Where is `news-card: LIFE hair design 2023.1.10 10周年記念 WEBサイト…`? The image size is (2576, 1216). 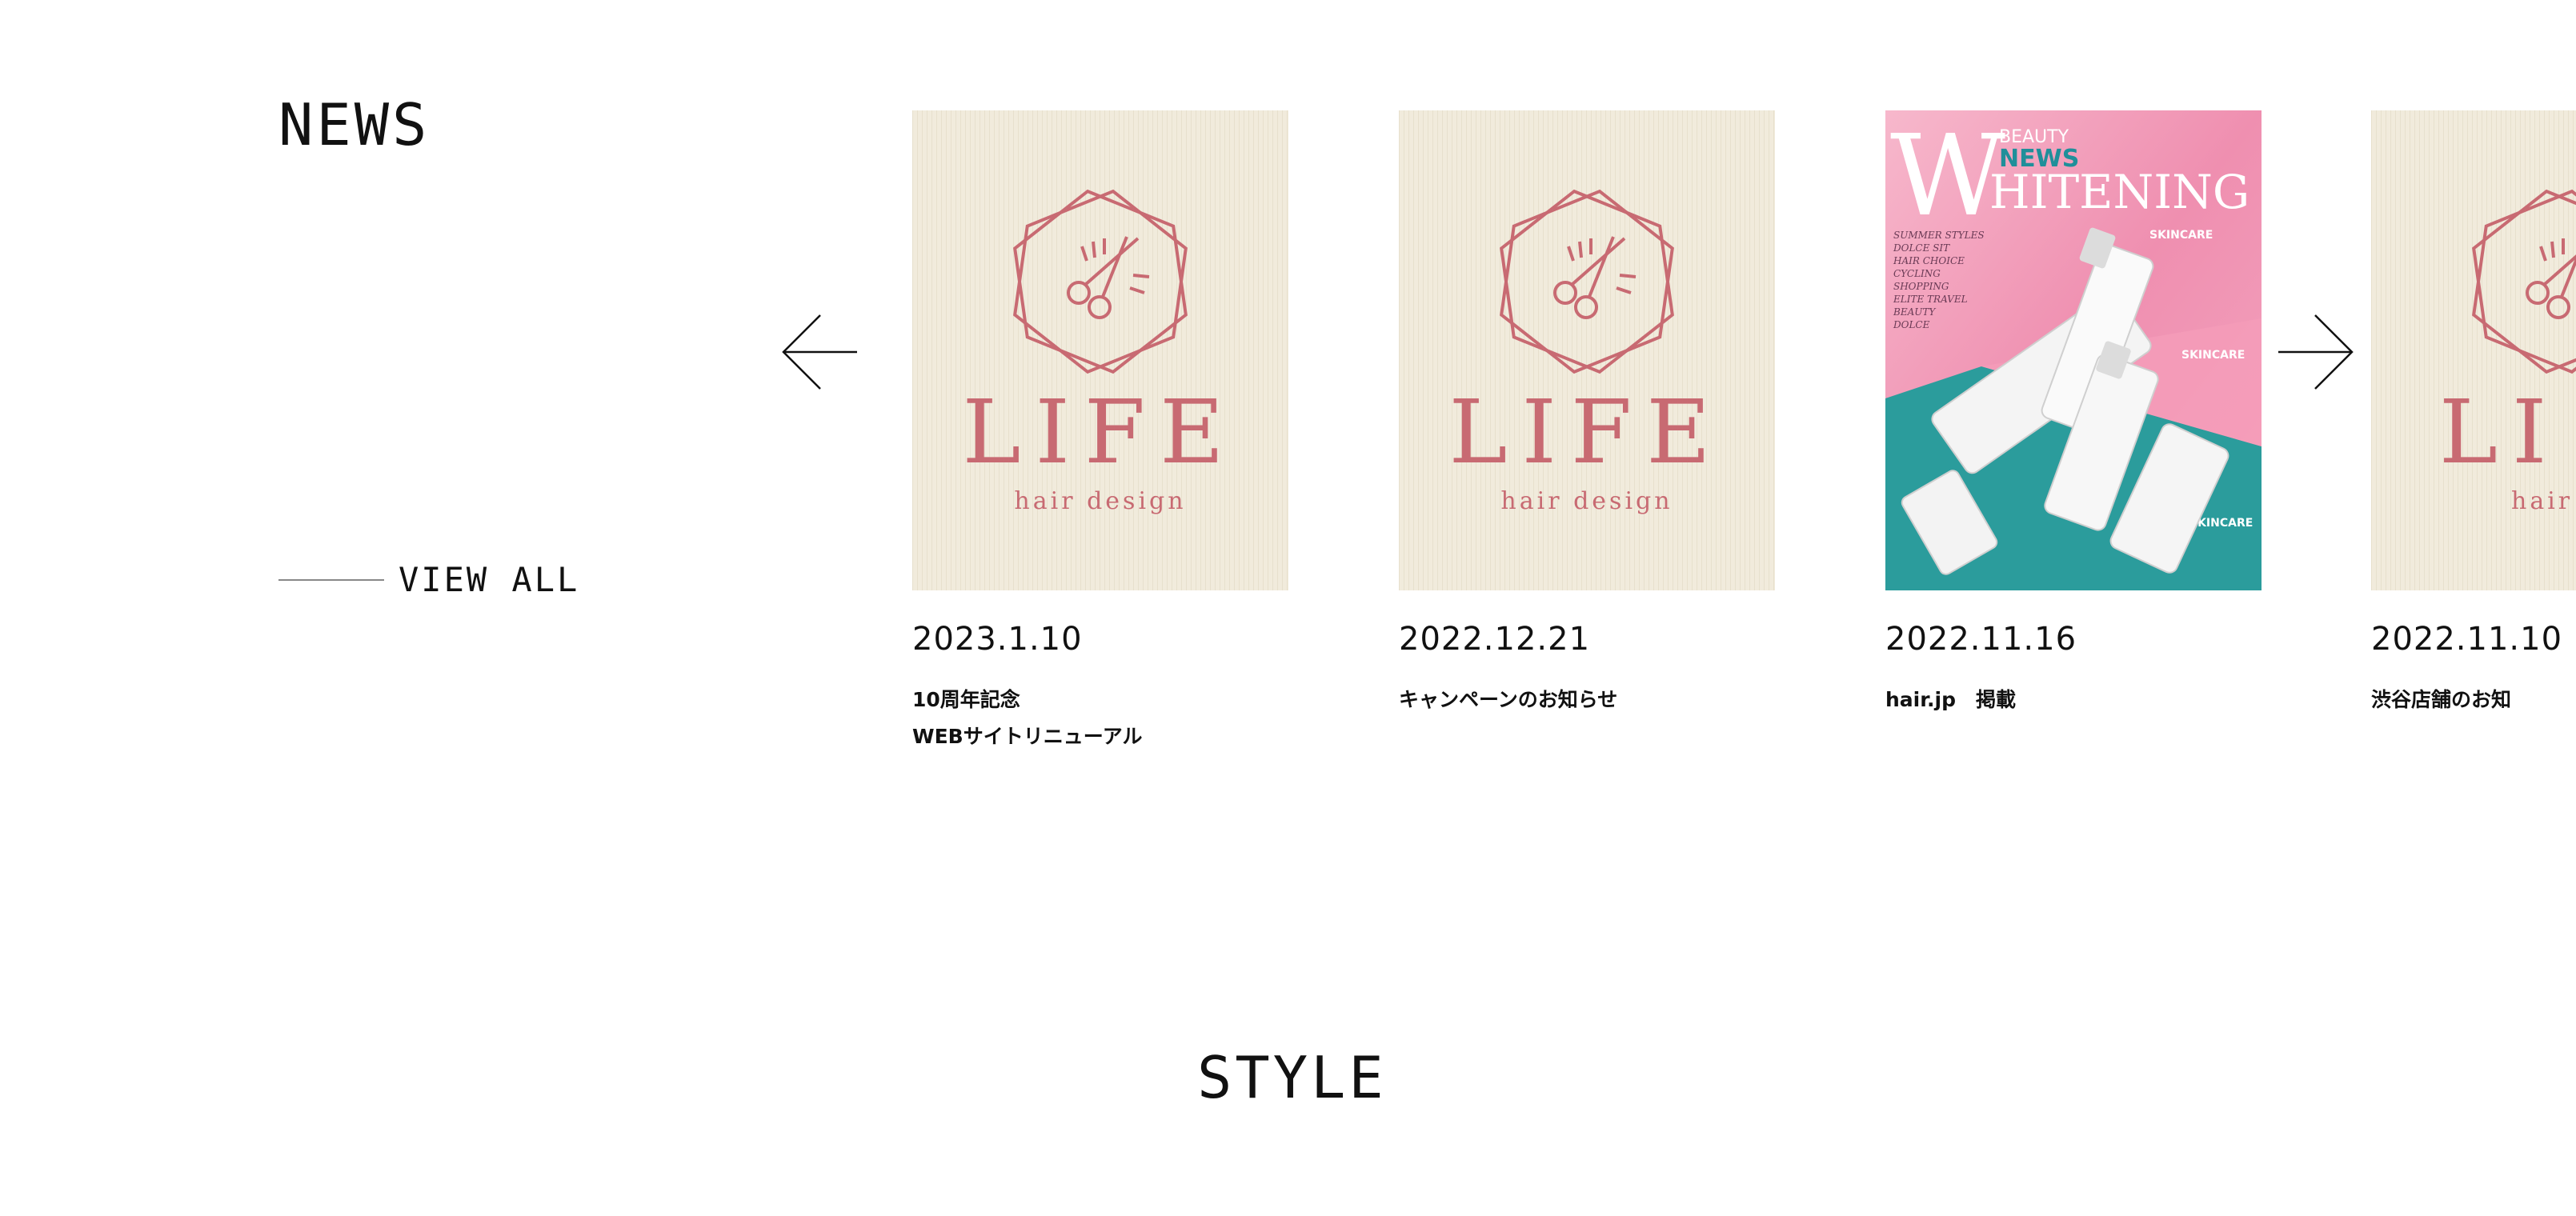
news-card: LIFE hair design 2023.1.10 10周年記念 WEBサイト… is located at coordinates (1100, 432).